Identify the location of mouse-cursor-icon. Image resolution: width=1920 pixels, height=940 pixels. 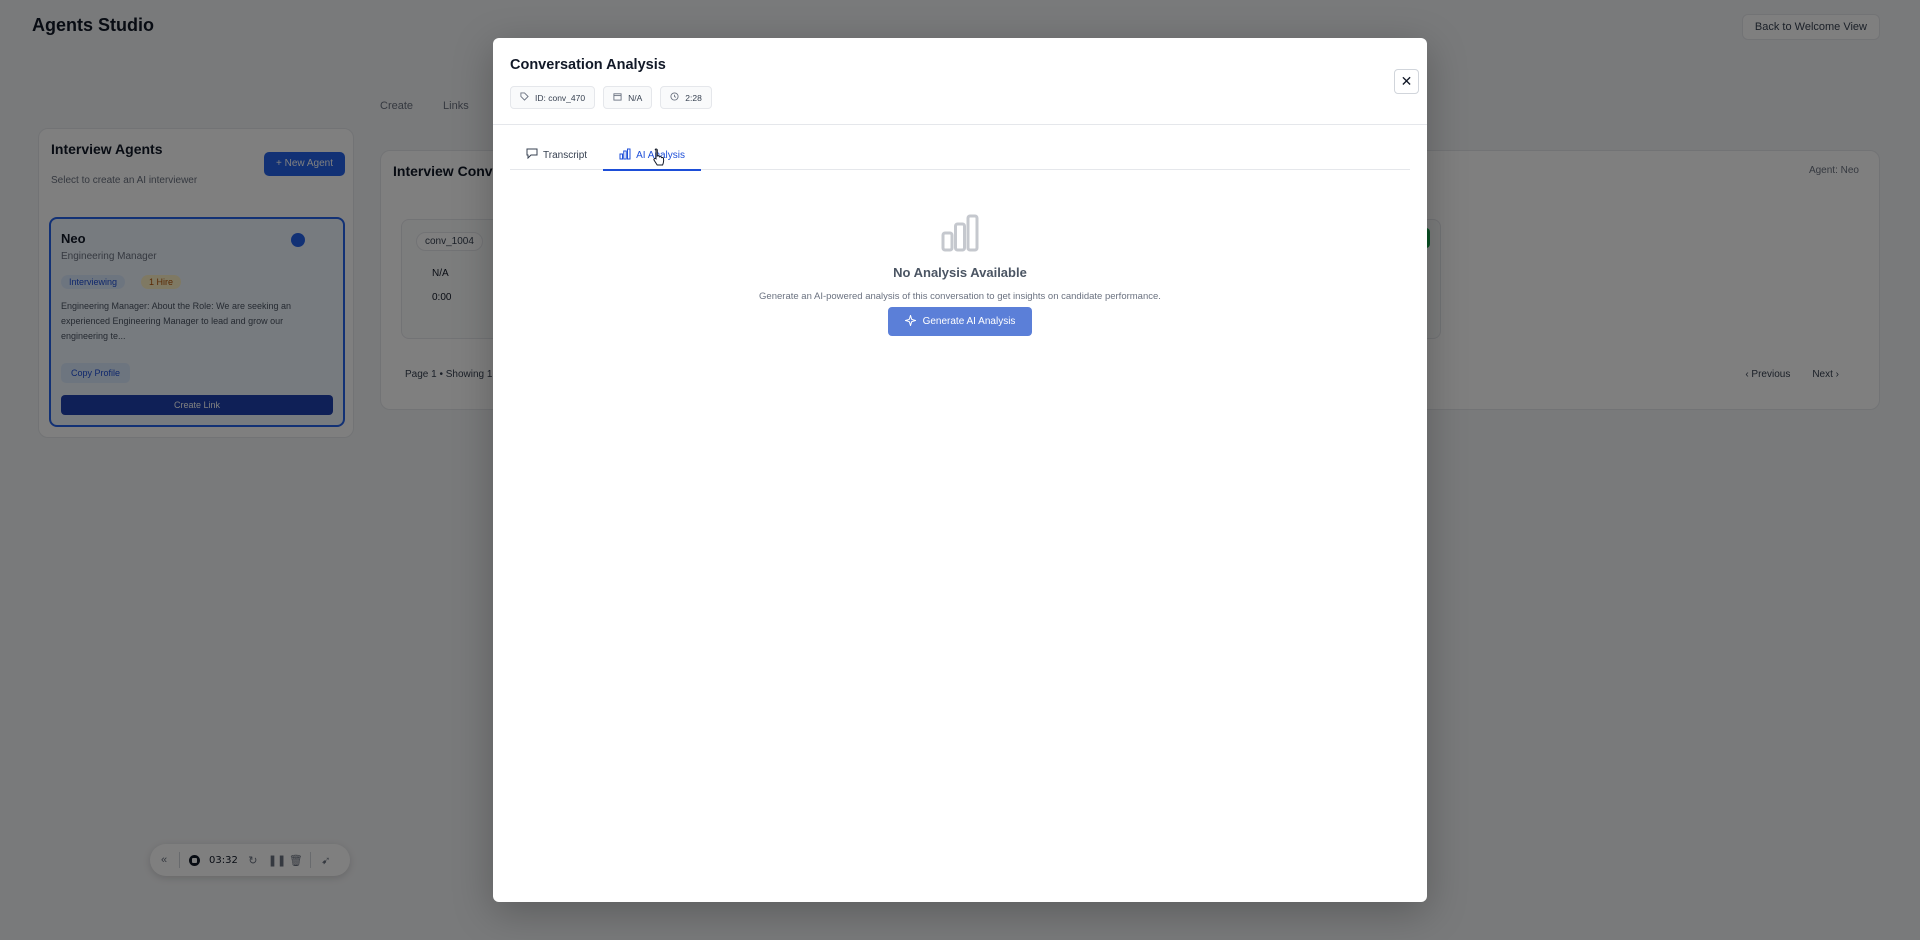
(659, 157).